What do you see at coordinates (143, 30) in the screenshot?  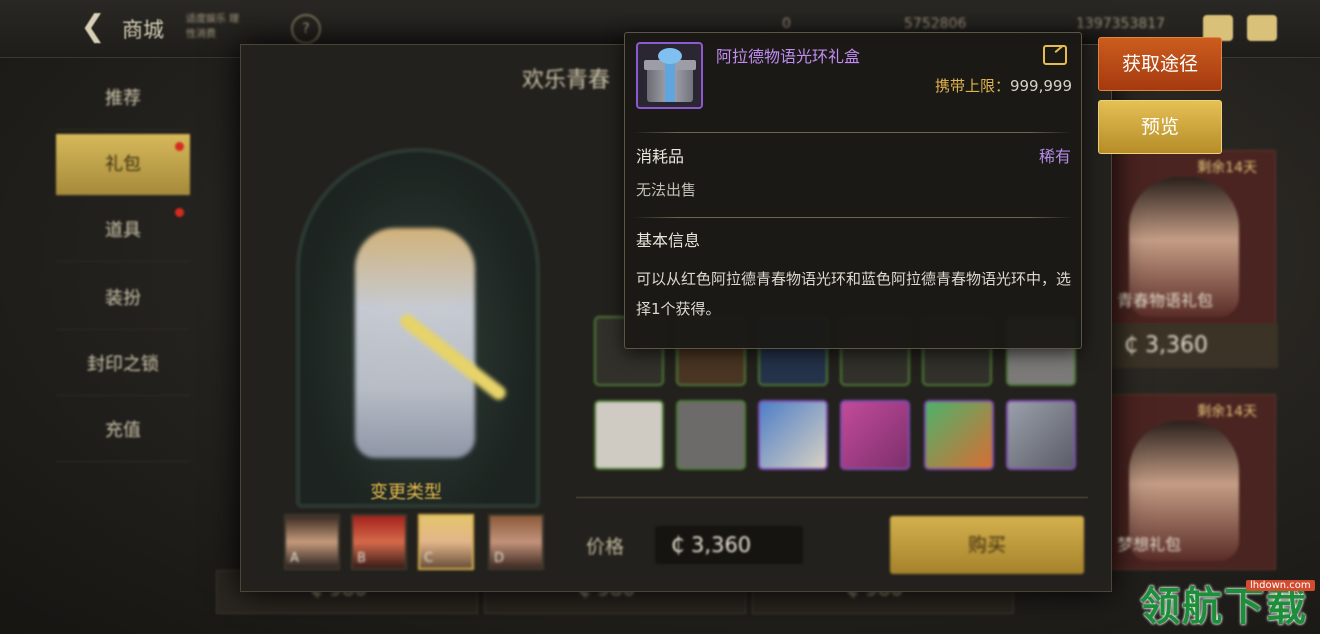 I see `page-title: 商城` at bounding box center [143, 30].